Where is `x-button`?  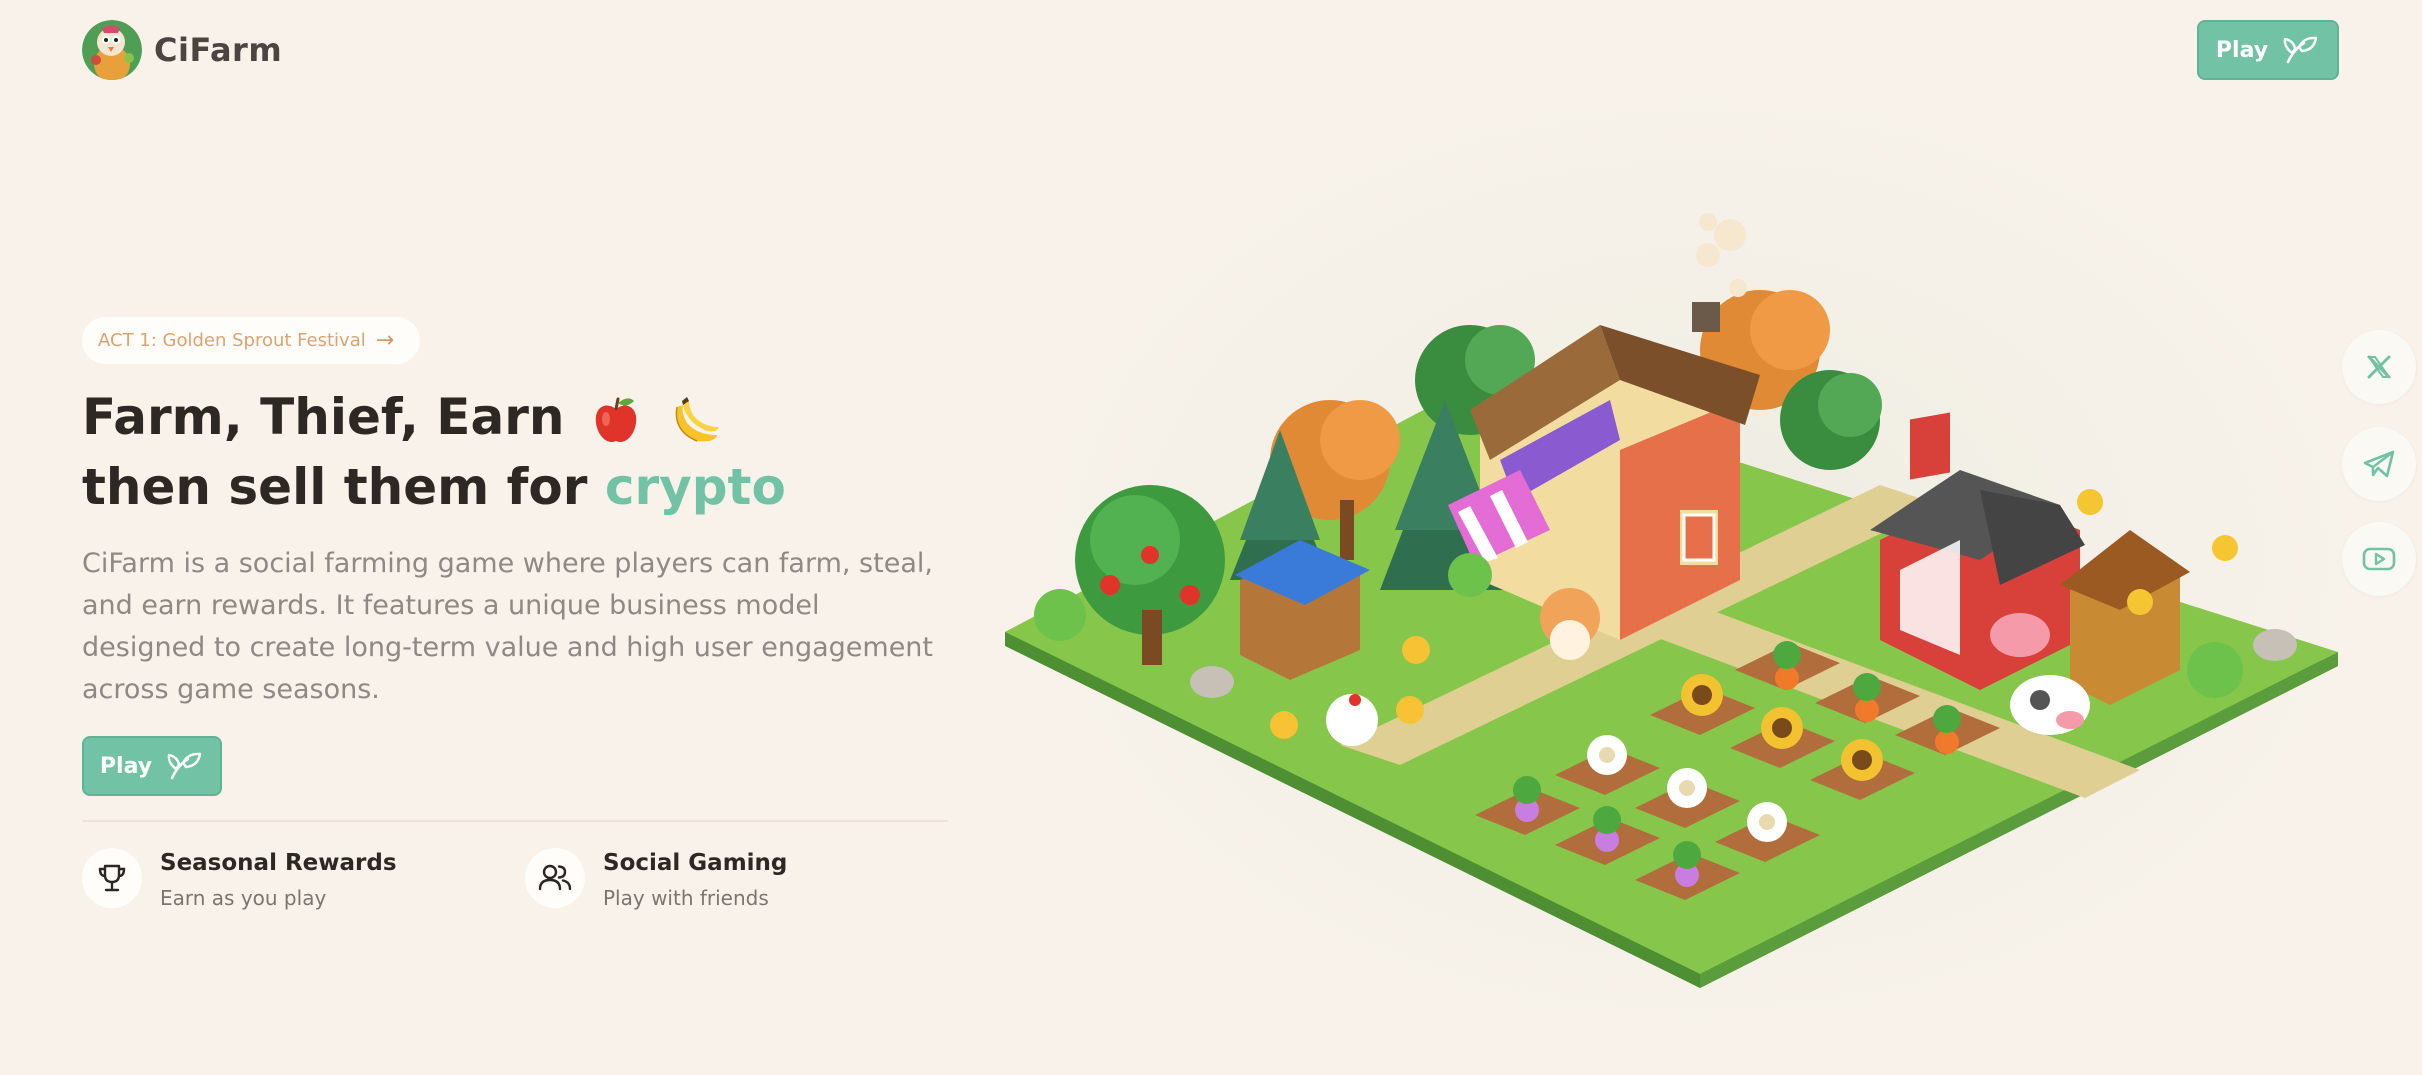
x-button is located at coordinates (2379, 367).